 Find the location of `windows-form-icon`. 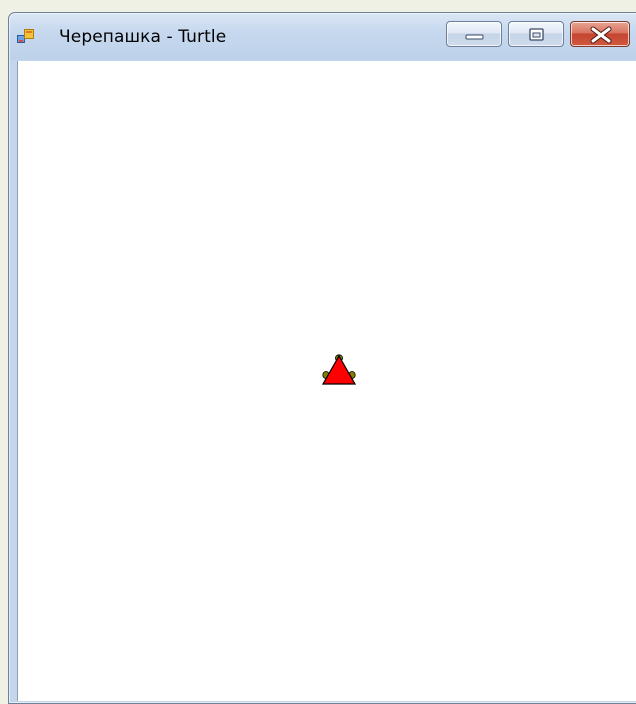

windows-form-icon is located at coordinates (26, 36).